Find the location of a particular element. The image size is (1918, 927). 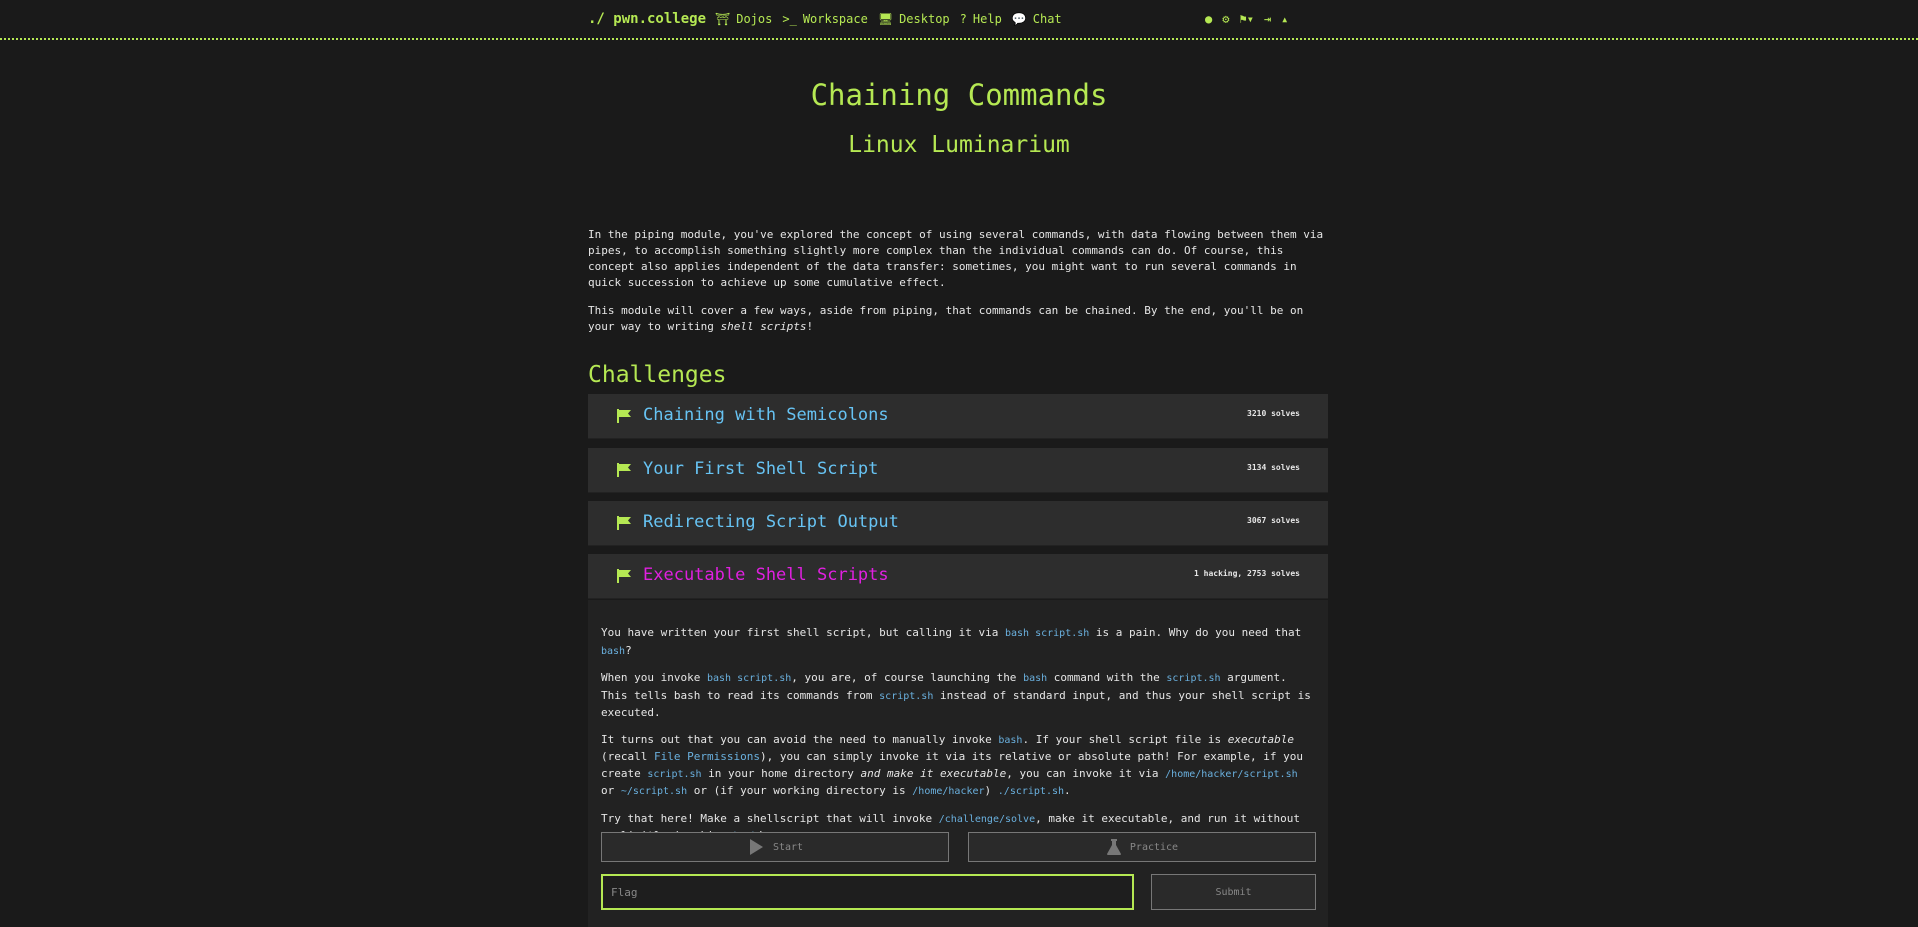

desc-text: or is located at coordinates (611, 790).